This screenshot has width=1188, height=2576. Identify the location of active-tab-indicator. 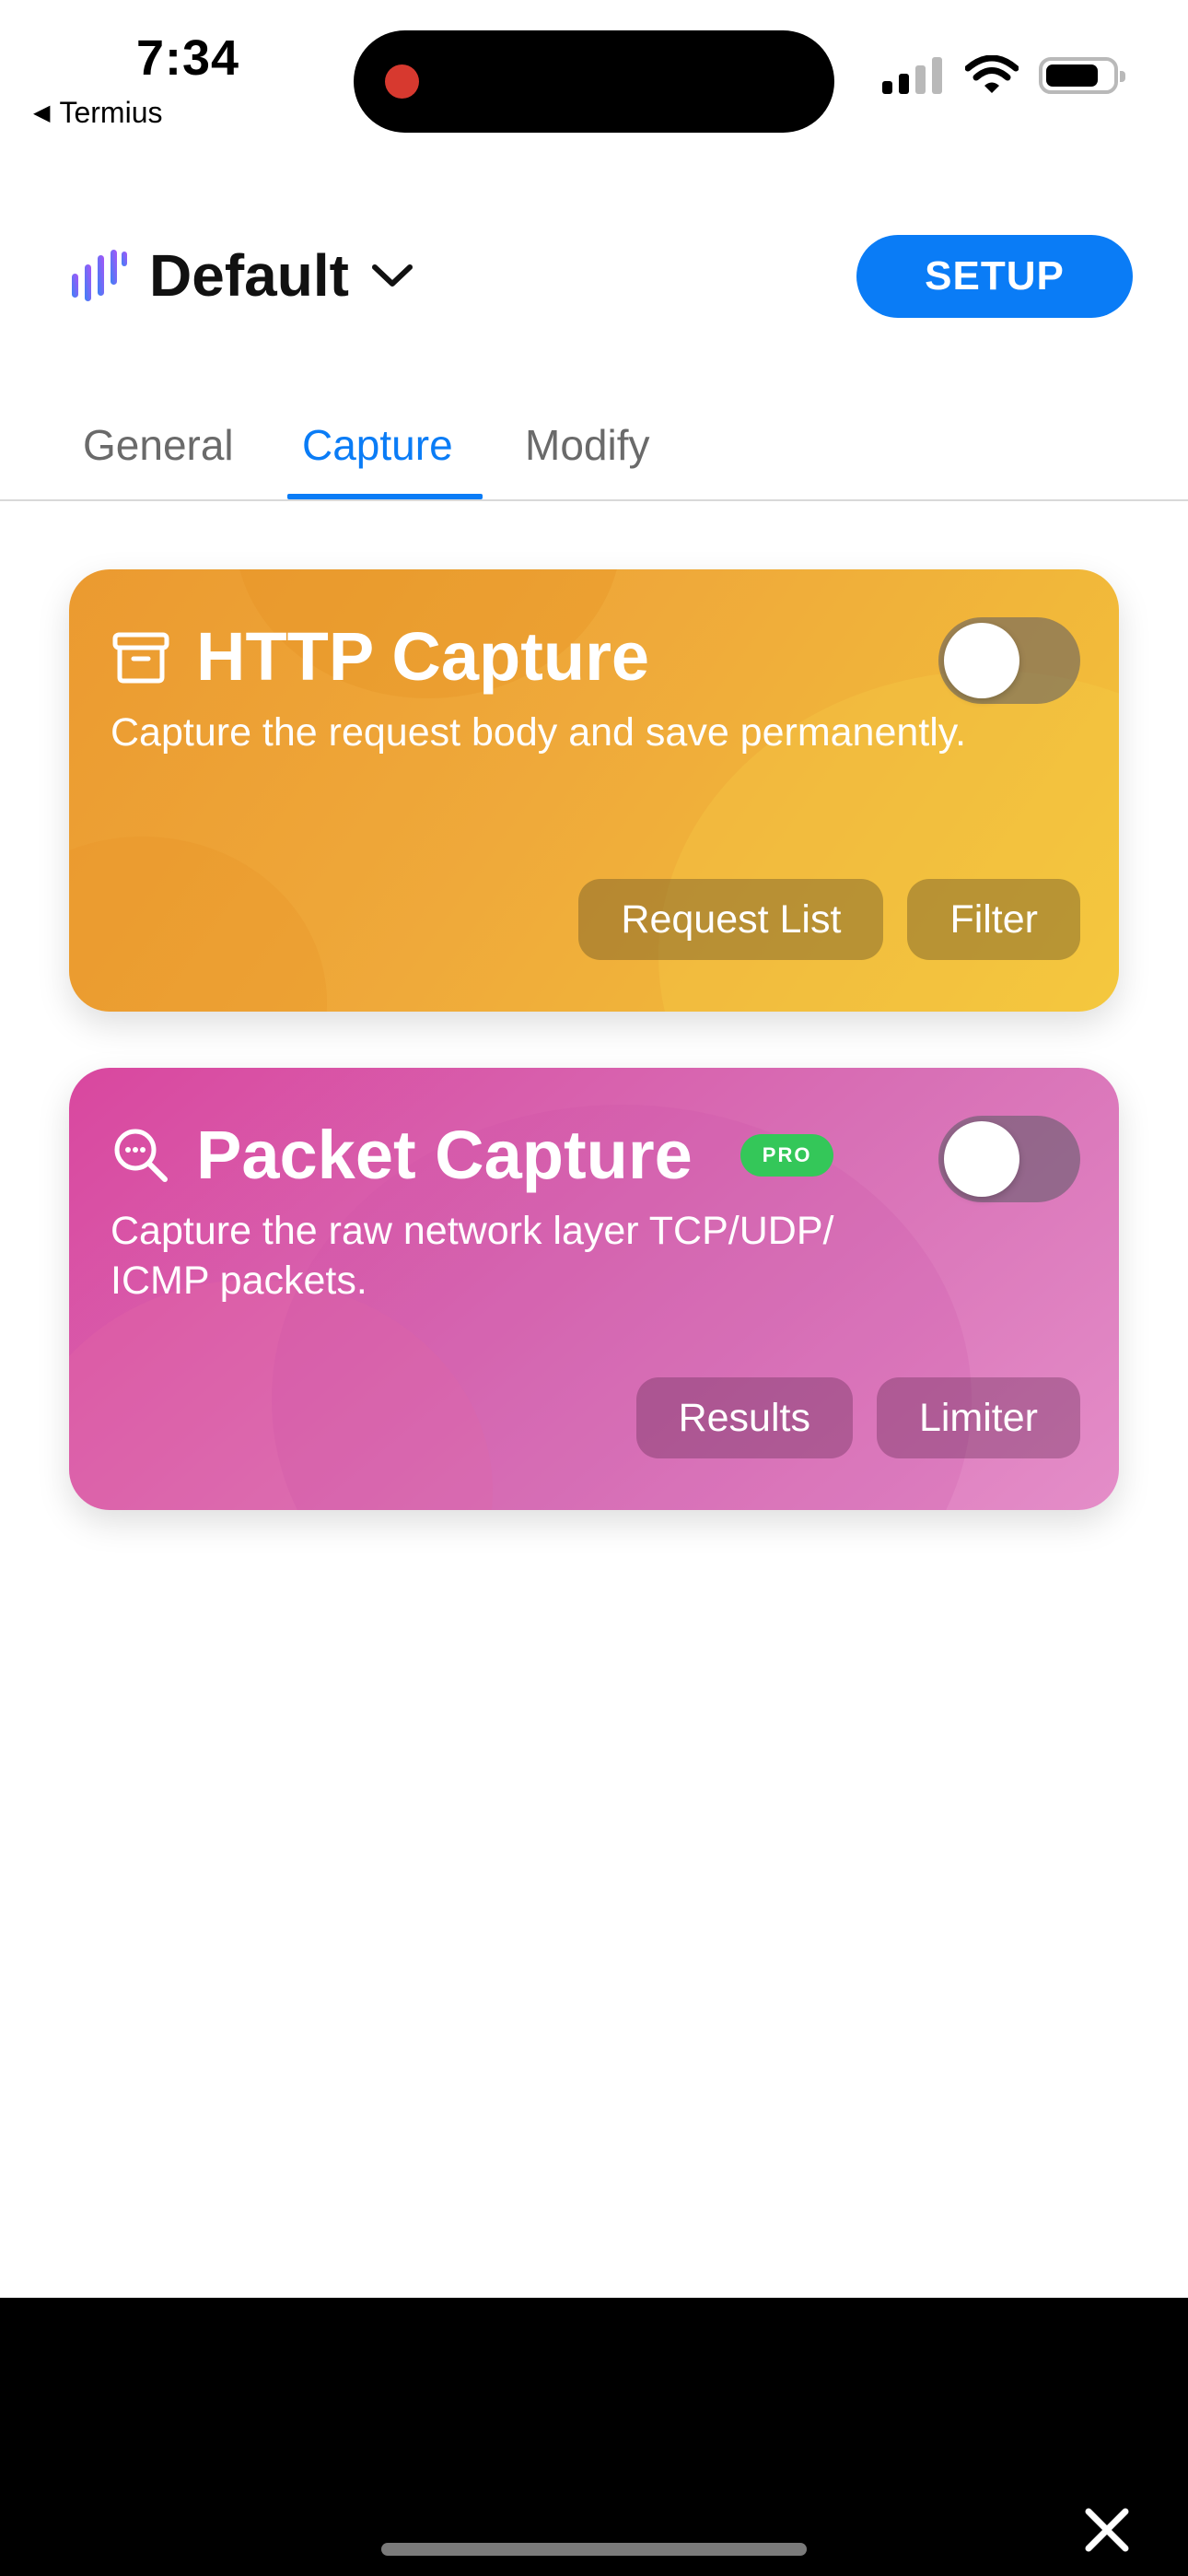
(385, 496).